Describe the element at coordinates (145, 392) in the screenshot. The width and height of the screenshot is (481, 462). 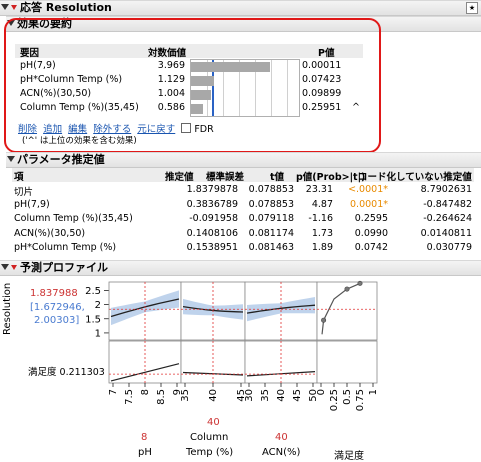
I see `bottom-axis-tick-label: 8` at that location.